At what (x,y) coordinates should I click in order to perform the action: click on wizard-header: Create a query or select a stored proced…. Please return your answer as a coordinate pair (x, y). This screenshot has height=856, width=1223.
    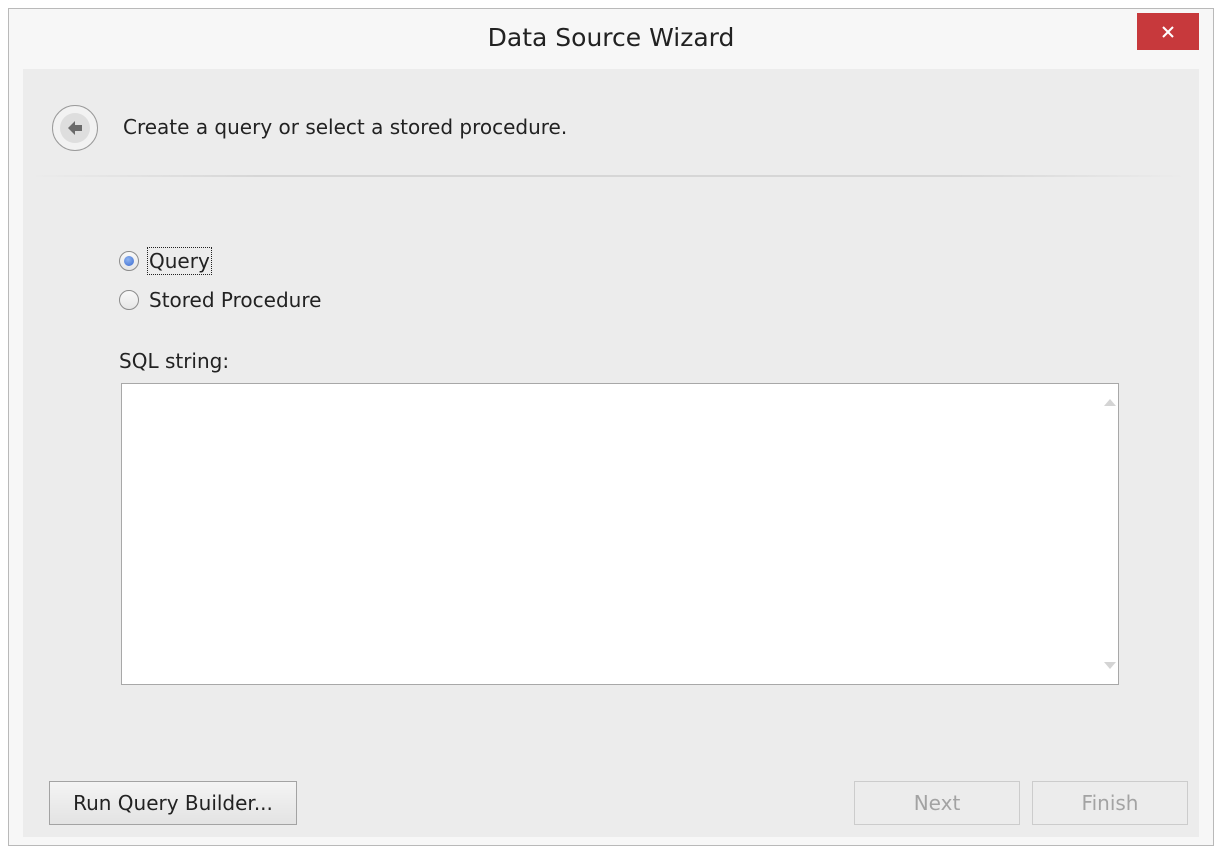
    Looking at the image, I should click on (611, 119).